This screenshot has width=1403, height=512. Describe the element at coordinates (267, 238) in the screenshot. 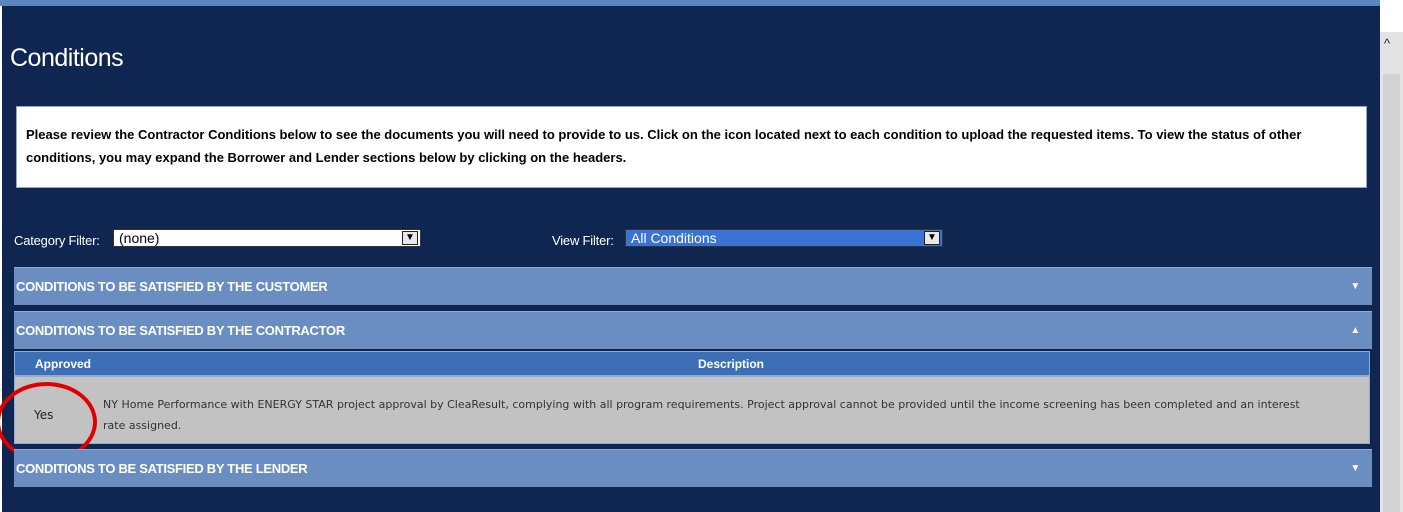

I see `category-filter-select: (none) ▼` at that location.